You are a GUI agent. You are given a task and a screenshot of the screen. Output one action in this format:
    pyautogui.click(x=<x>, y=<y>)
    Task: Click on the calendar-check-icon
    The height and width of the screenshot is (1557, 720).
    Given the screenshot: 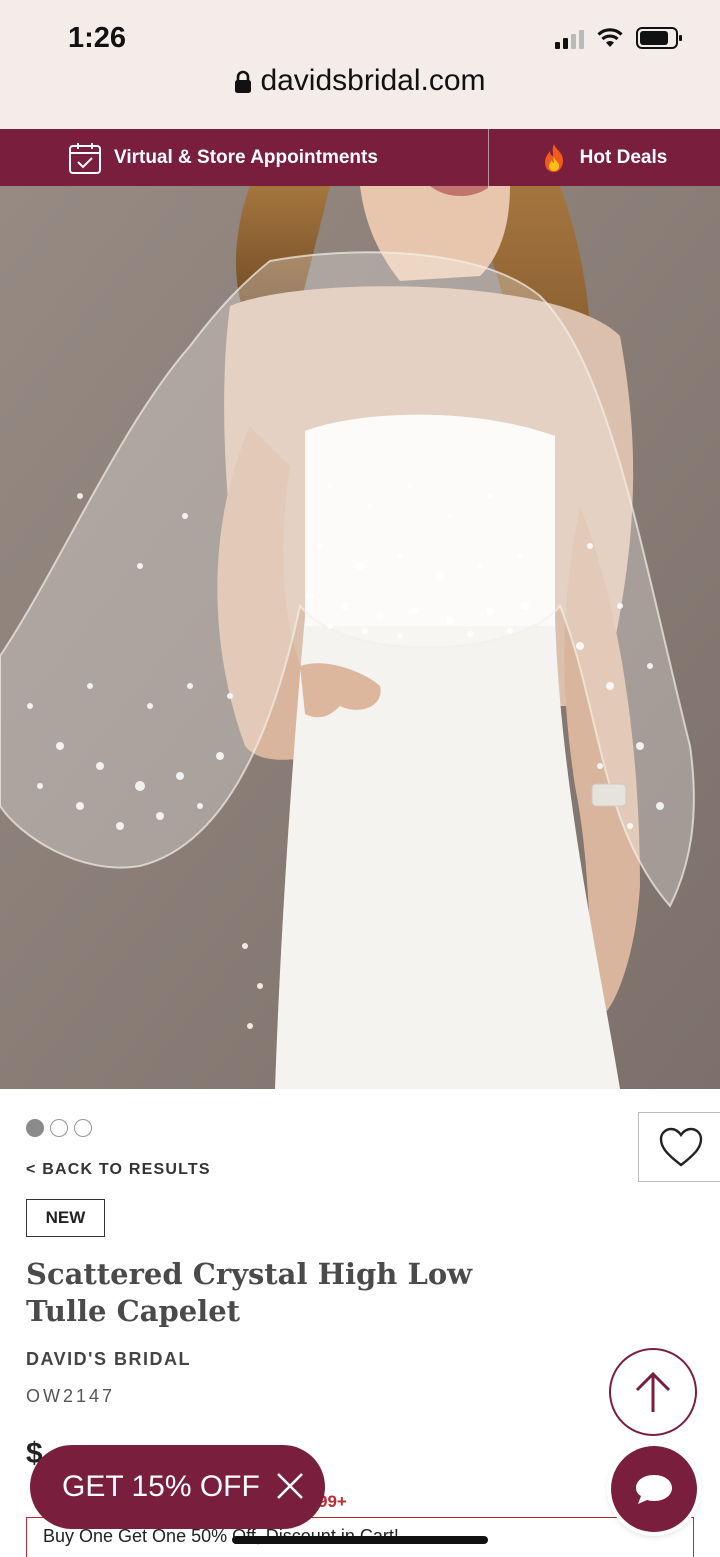 What is the action you would take?
    pyautogui.click(x=85, y=158)
    